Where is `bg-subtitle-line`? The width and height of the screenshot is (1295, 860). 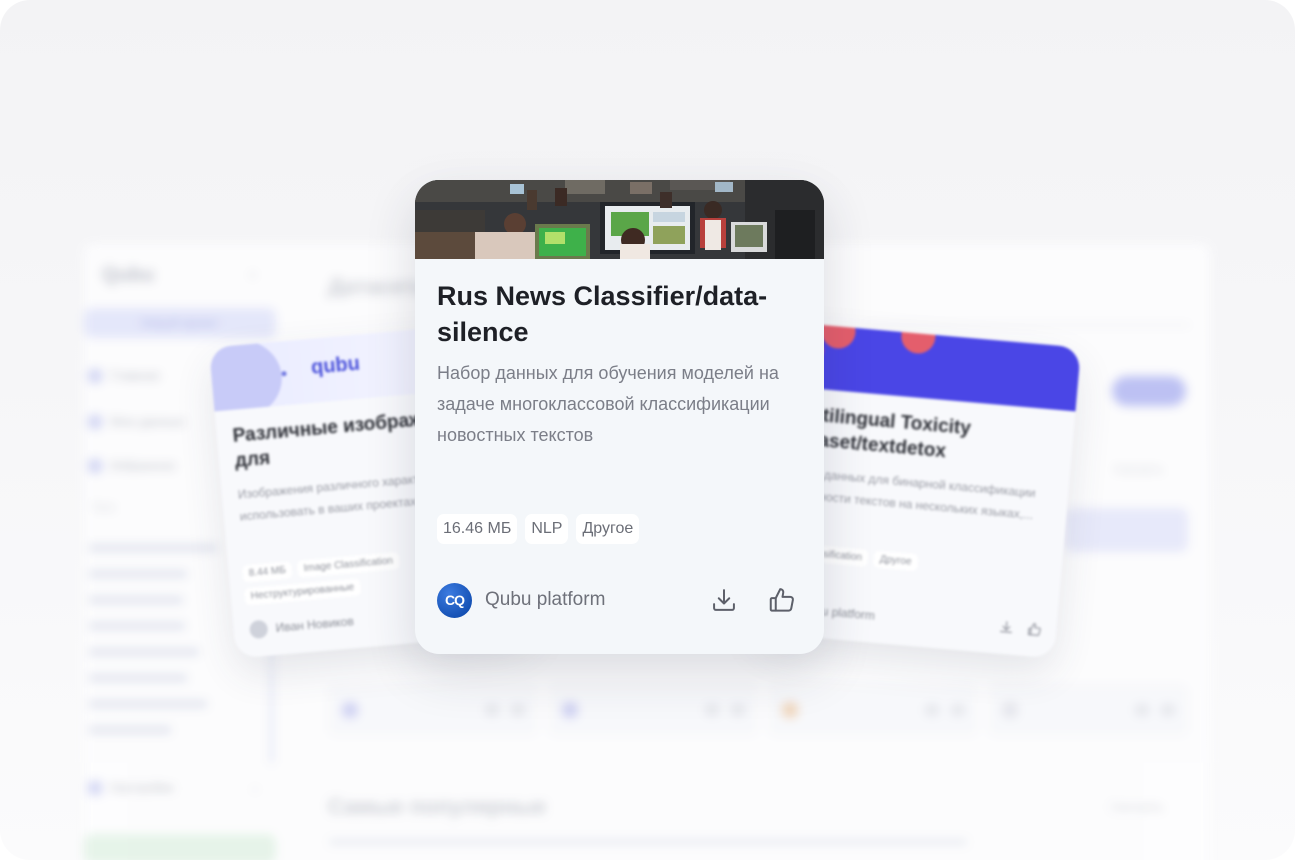 bg-subtitle-line is located at coordinates (648, 842).